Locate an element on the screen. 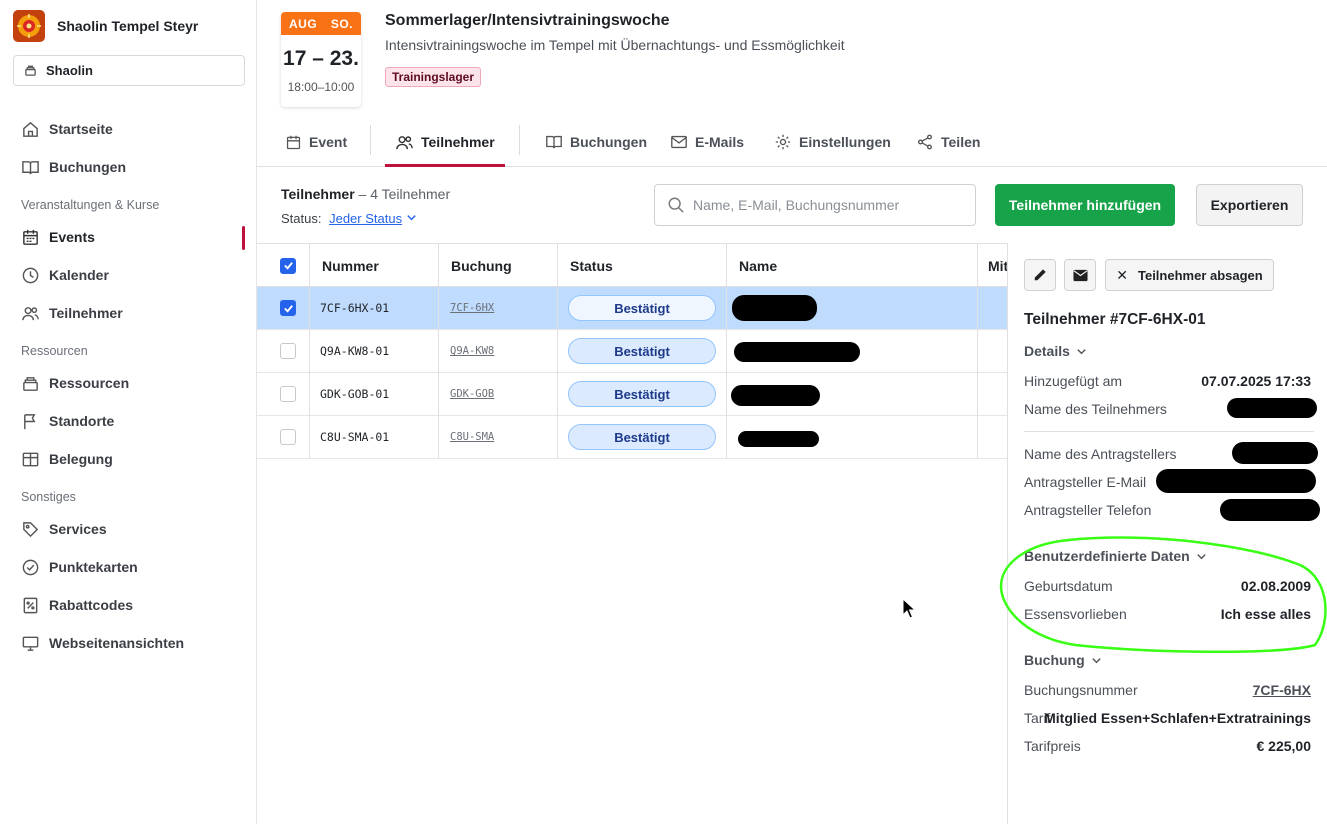 This screenshot has height=824, width=1327. sidebar-item-webseitenansichten: Webseitenansichten is located at coordinates (102, 643).